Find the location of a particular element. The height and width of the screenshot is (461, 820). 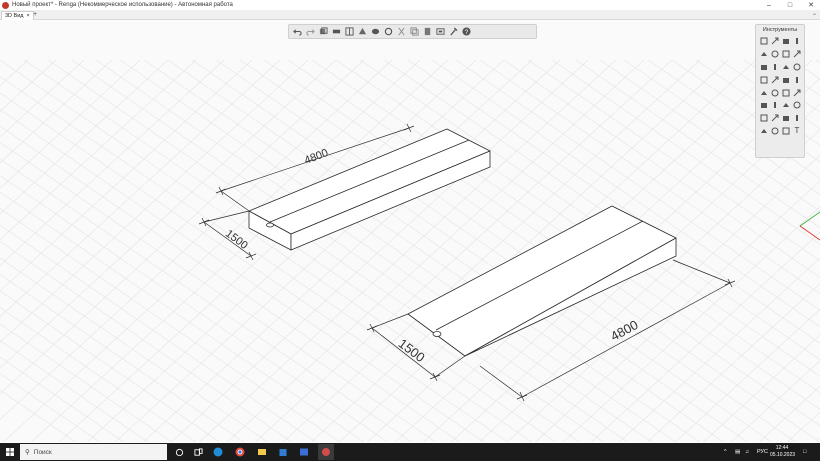

beam-icon is located at coordinates (797, 54).